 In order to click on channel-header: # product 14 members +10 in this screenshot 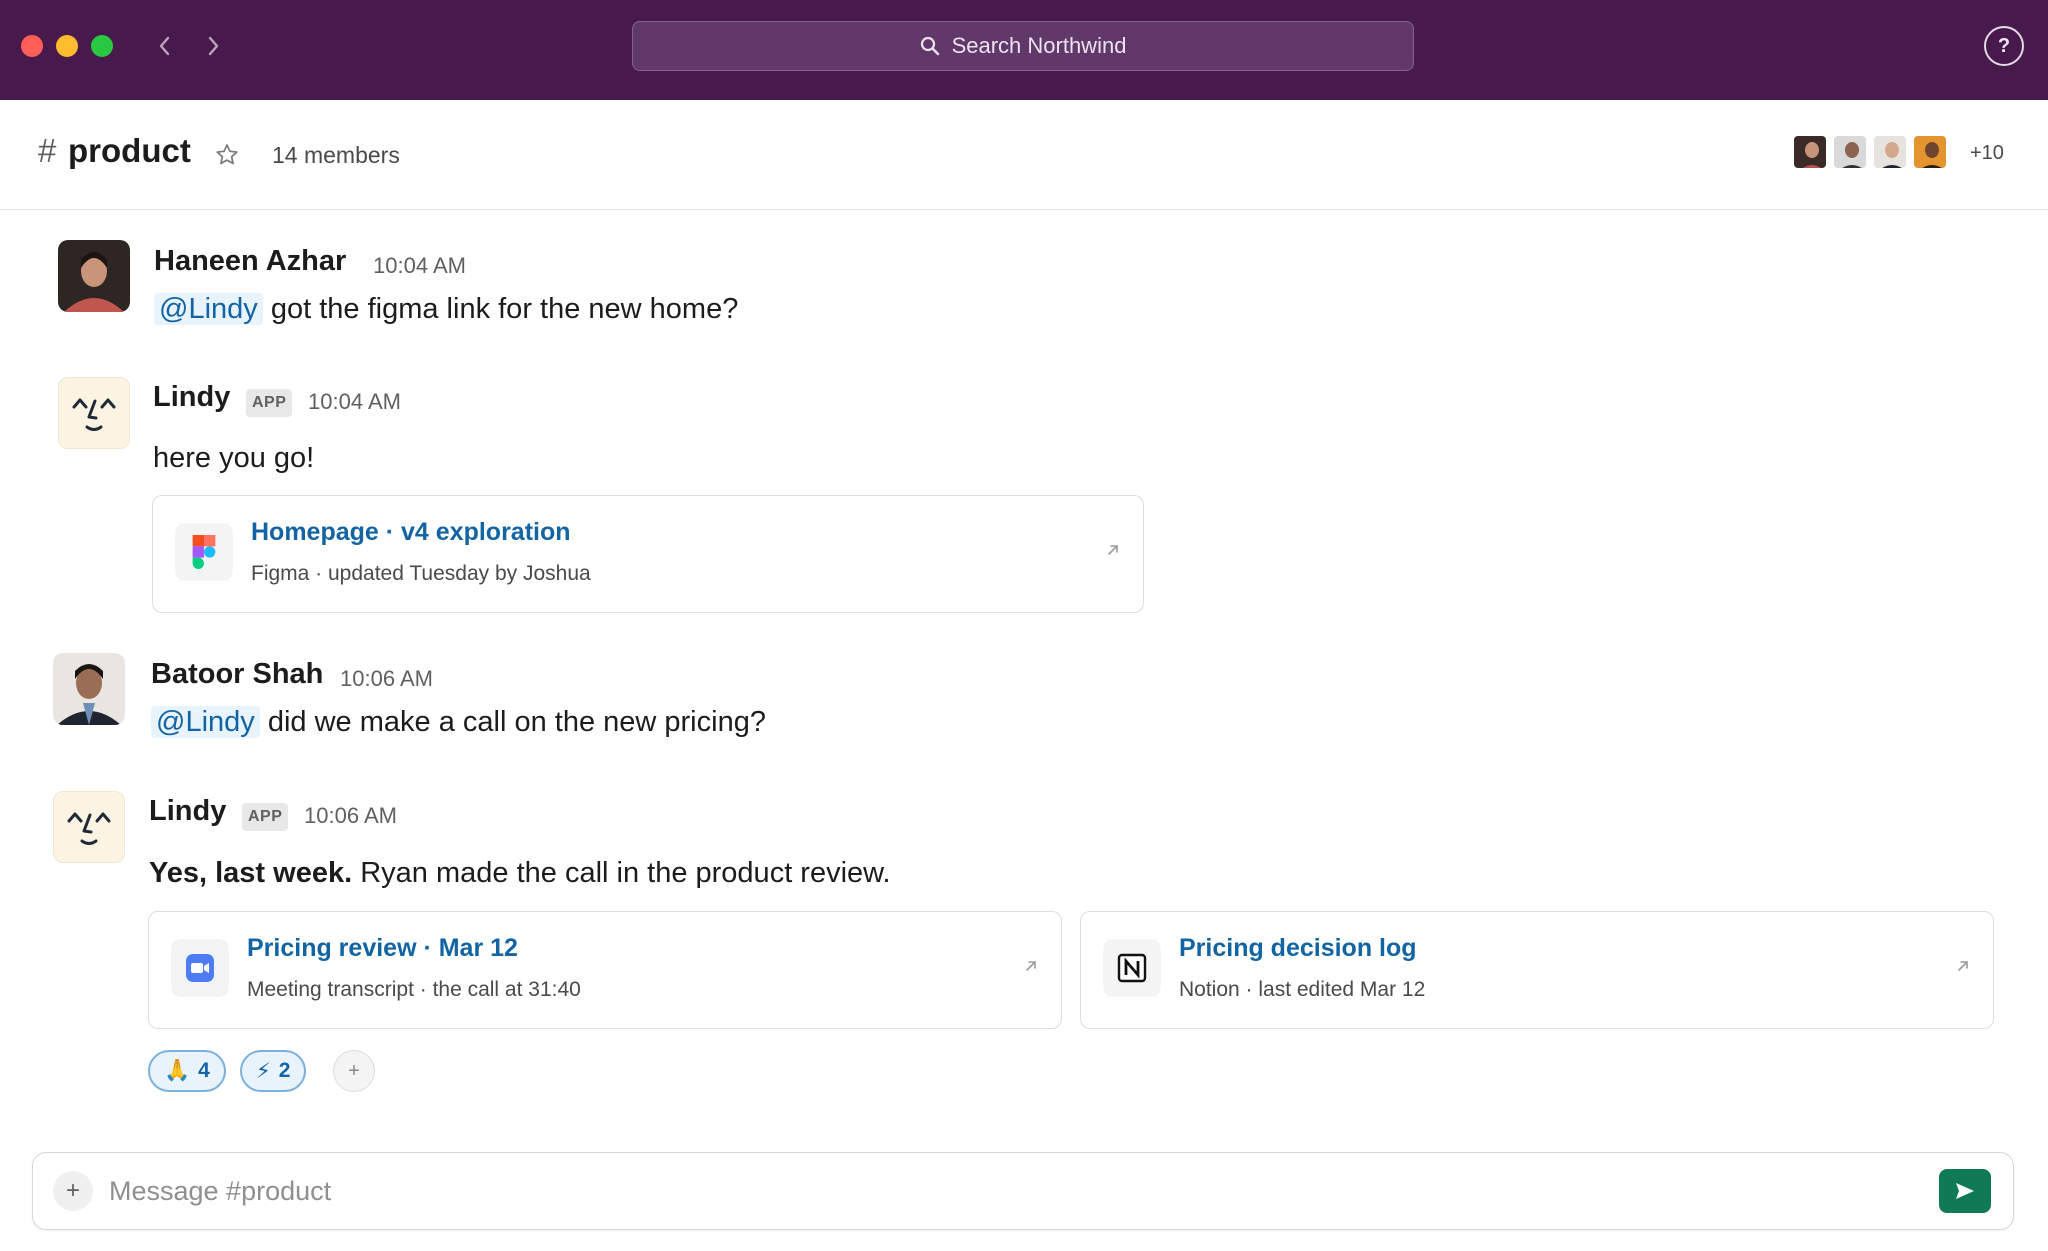, I will do `click(1024, 155)`.